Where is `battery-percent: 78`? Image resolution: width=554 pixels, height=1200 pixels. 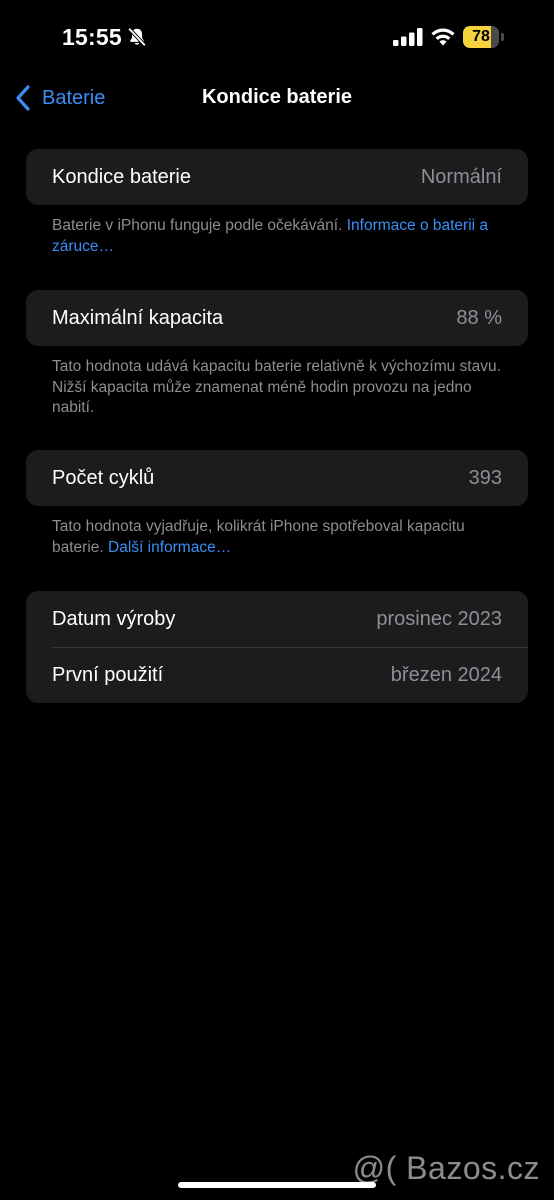
battery-percent: 78 is located at coordinates (481, 36).